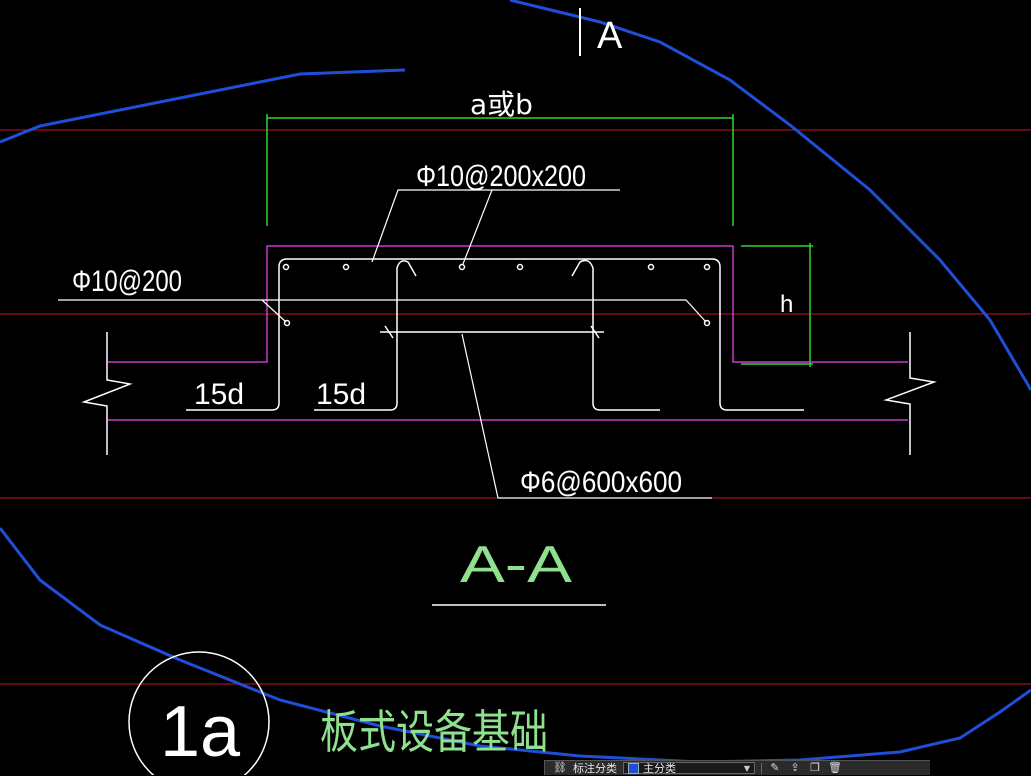 The height and width of the screenshot is (776, 1031). I want to click on anchor-left-label: 15d, so click(219, 394).